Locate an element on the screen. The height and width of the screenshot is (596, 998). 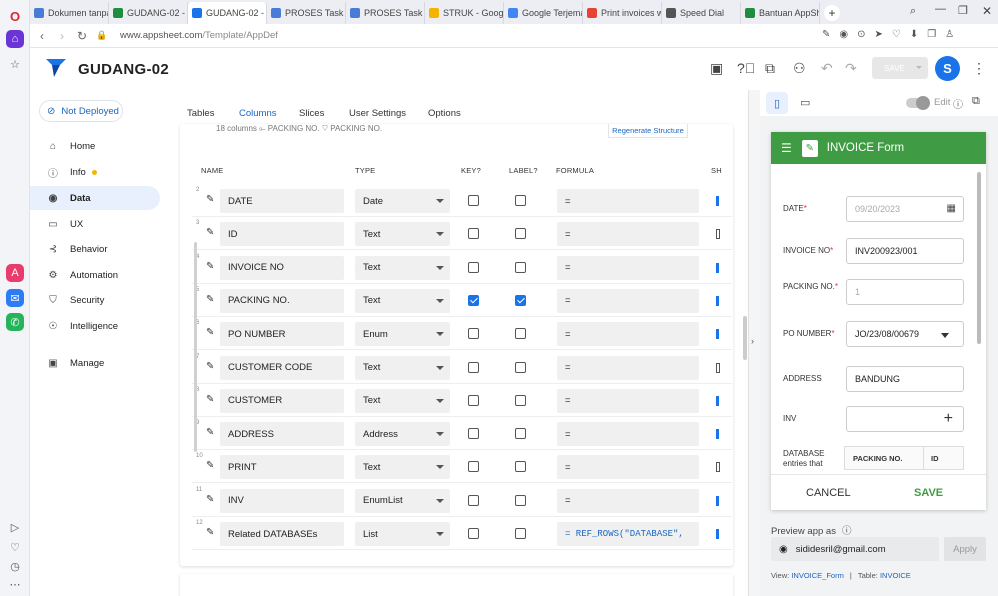
form-field-input: JO/23/08/00679 is located at coordinates (905, 334).